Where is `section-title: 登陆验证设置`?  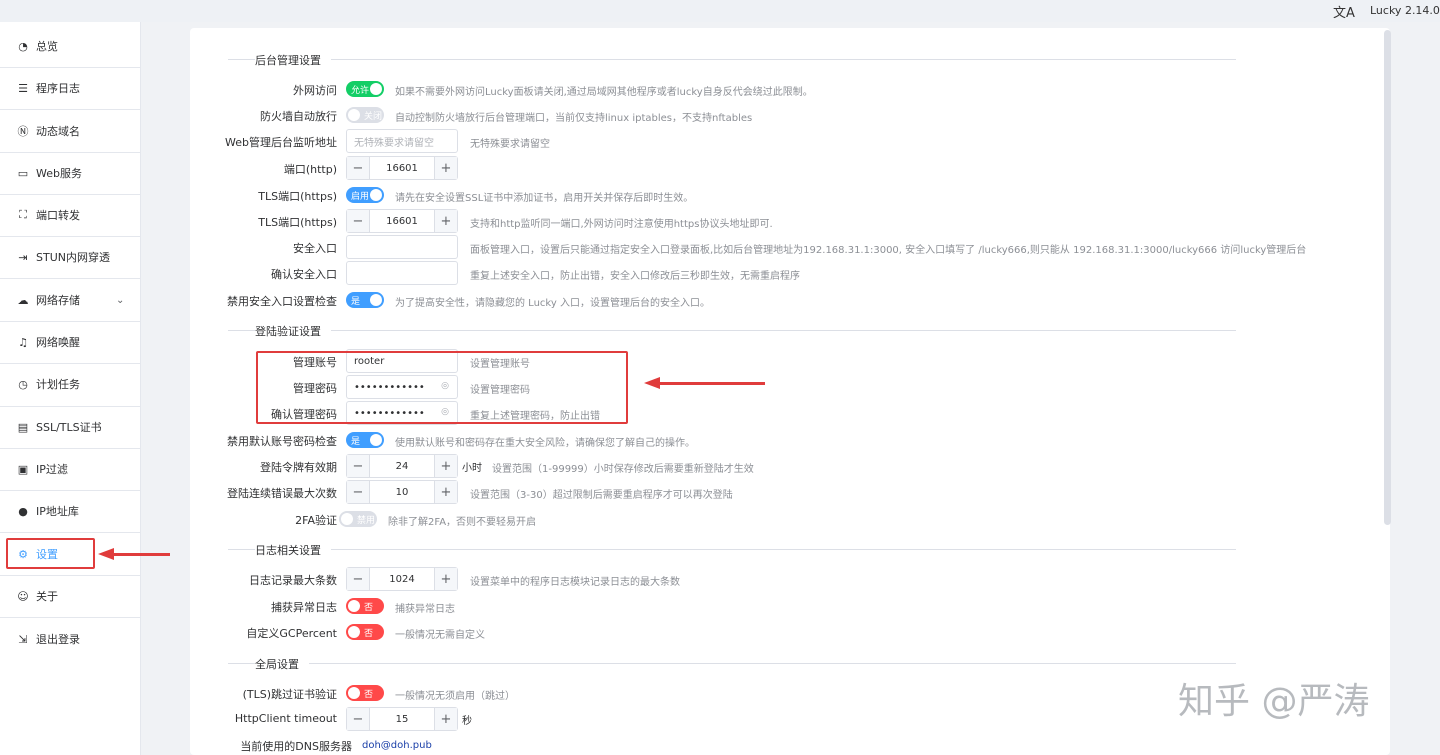
section-title: 登陆验证设置 is located at coordinates (293, 331).